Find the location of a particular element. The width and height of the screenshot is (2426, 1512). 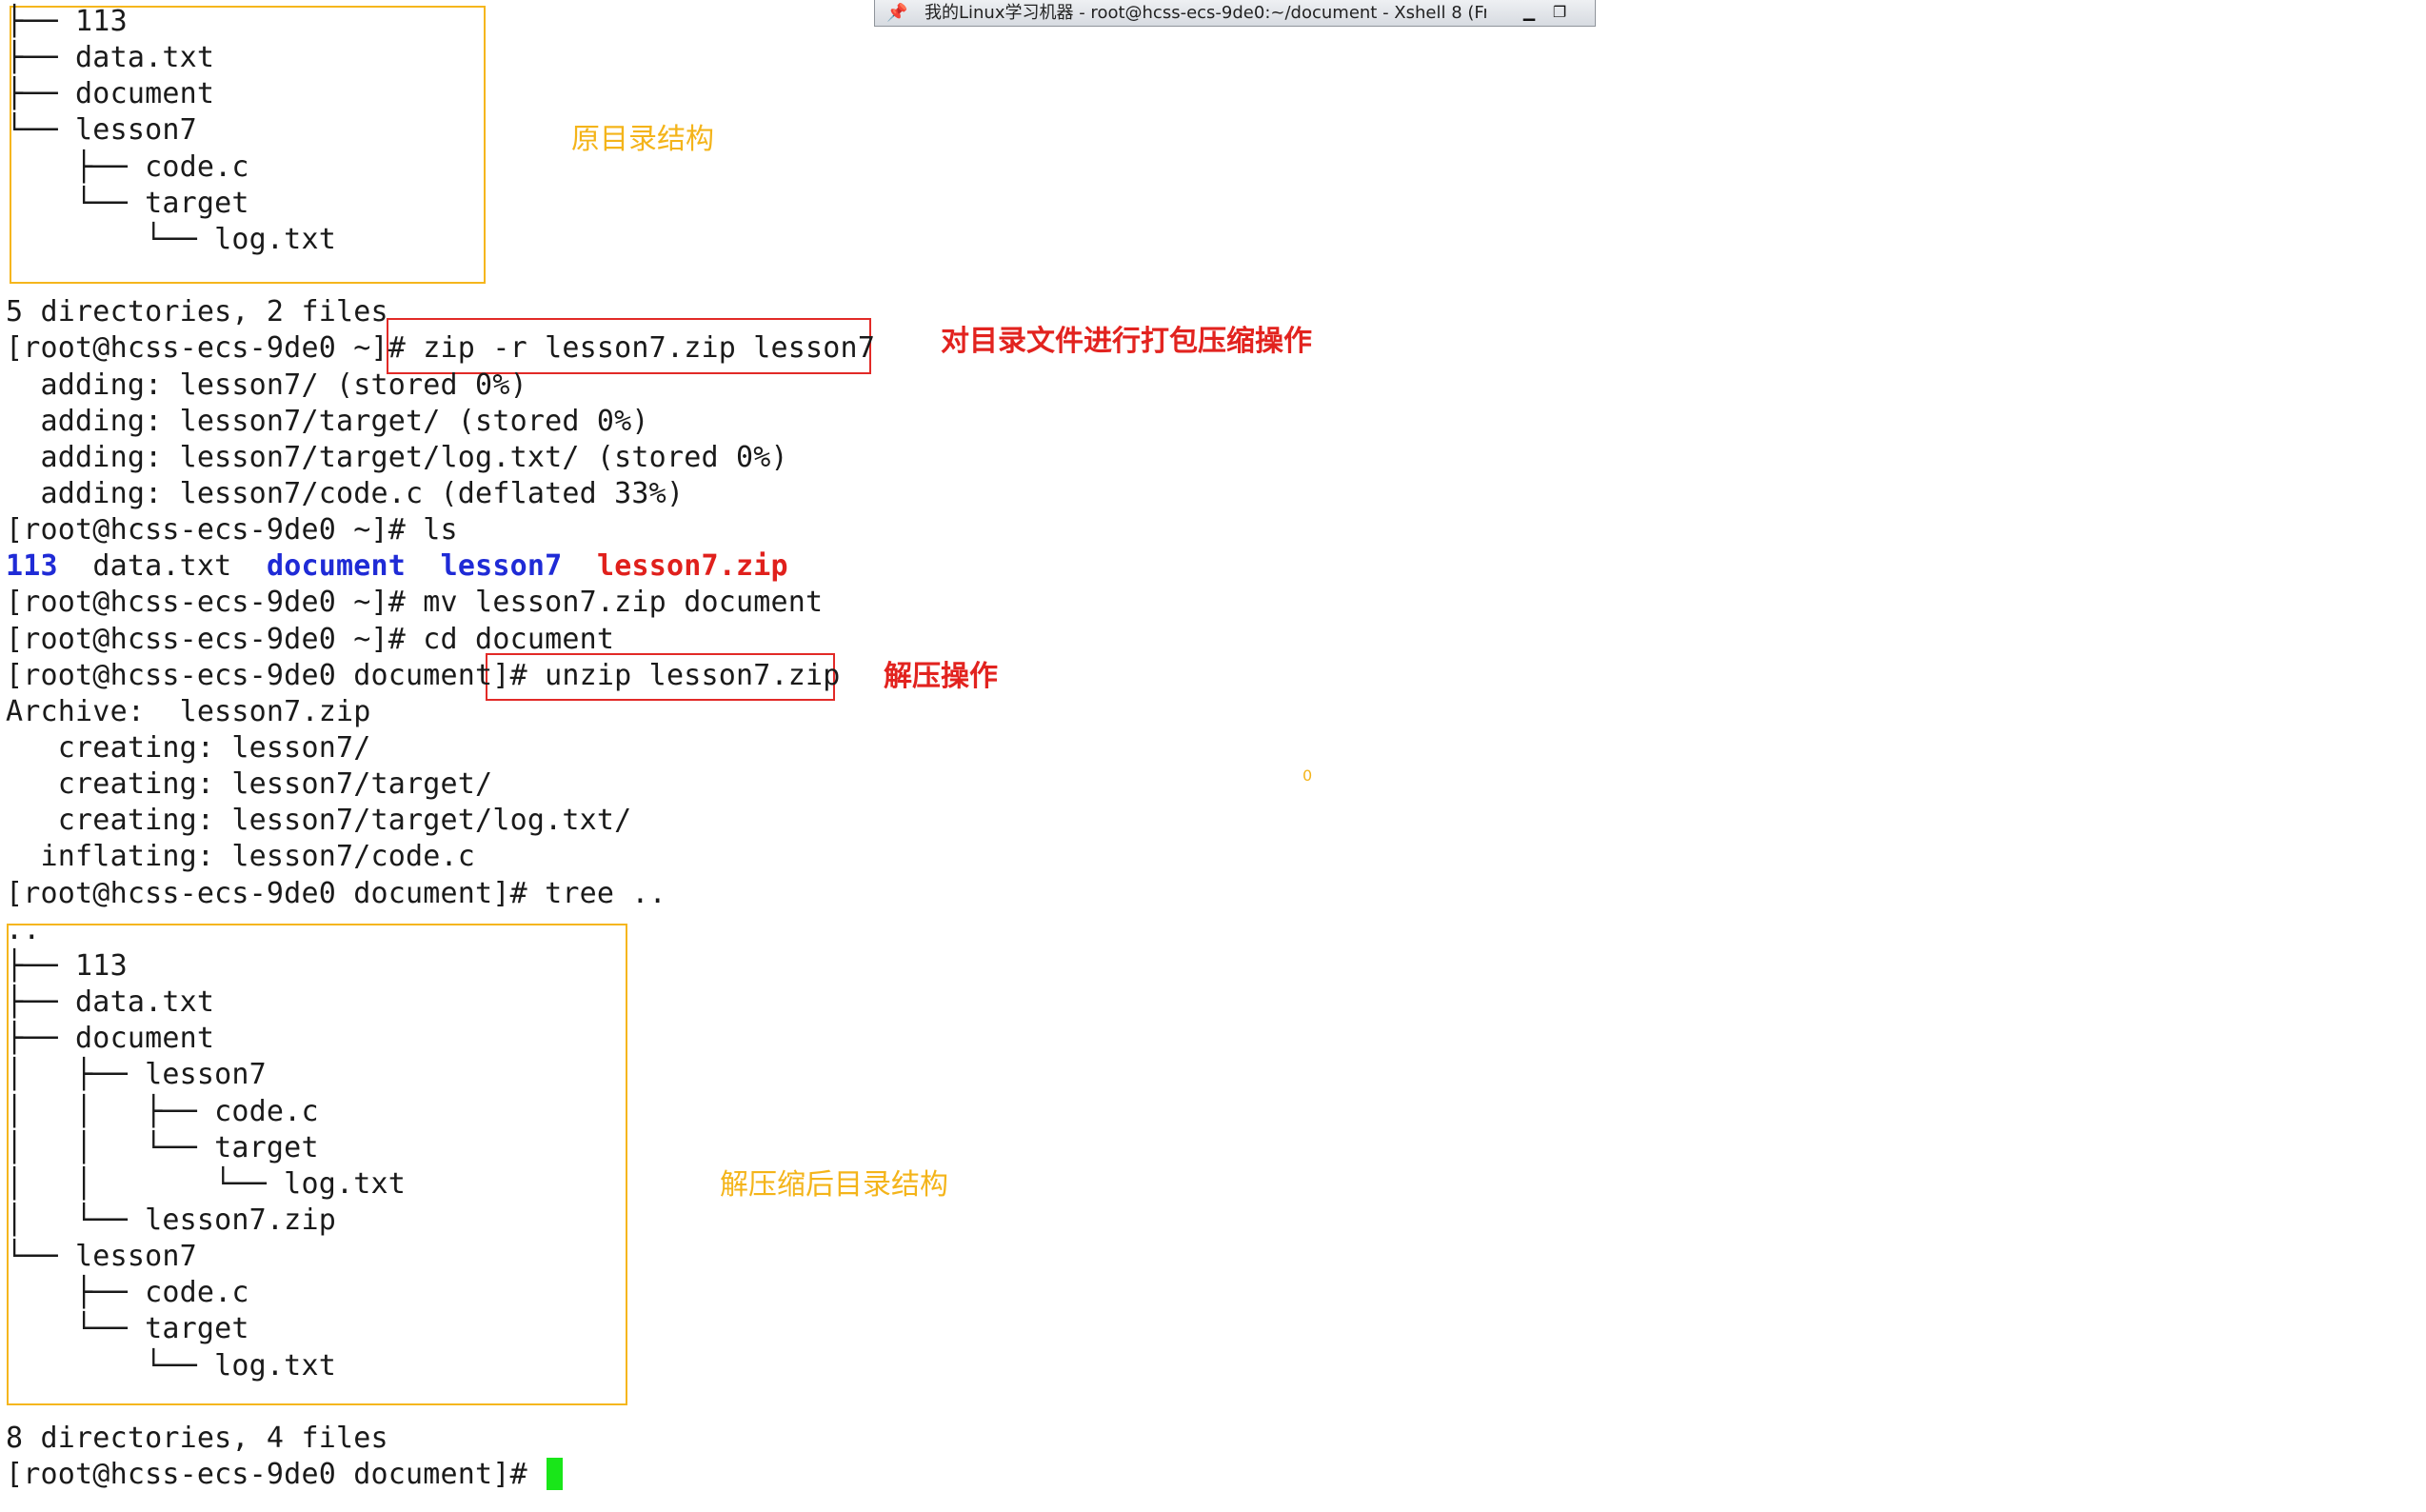

terminal-line-text: inflating: lesson7/code.c is located at coordinates (241, 857).